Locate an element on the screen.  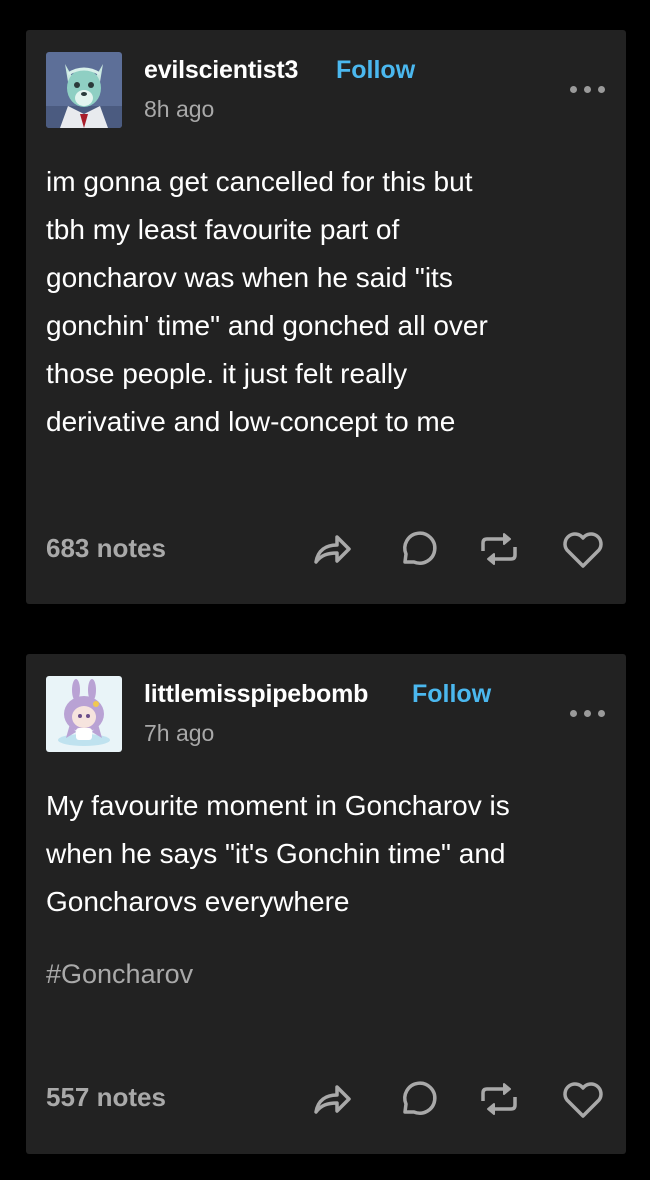
post-username: littlemisspipebomb is located at coordinates (256, 694).